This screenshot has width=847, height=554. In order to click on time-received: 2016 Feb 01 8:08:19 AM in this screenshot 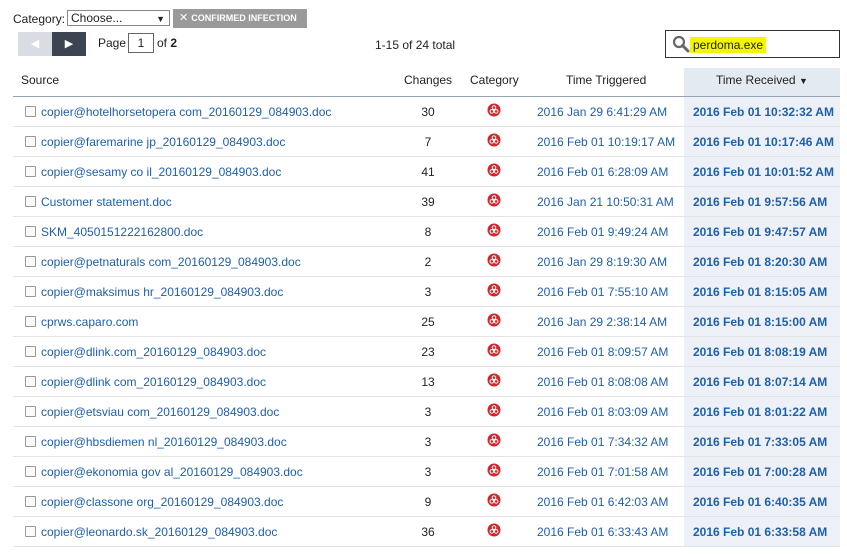, I will do `click(760, 352)`.